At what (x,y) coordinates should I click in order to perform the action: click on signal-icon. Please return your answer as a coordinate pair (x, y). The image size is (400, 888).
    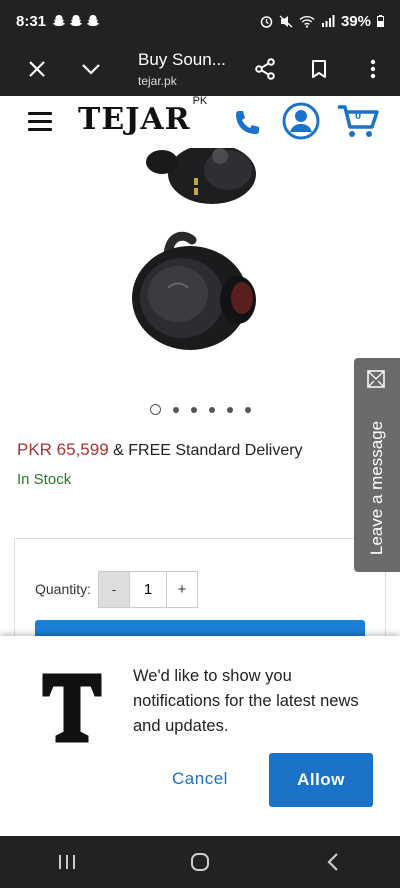
    Looking at the image, I should click on (328, 21).